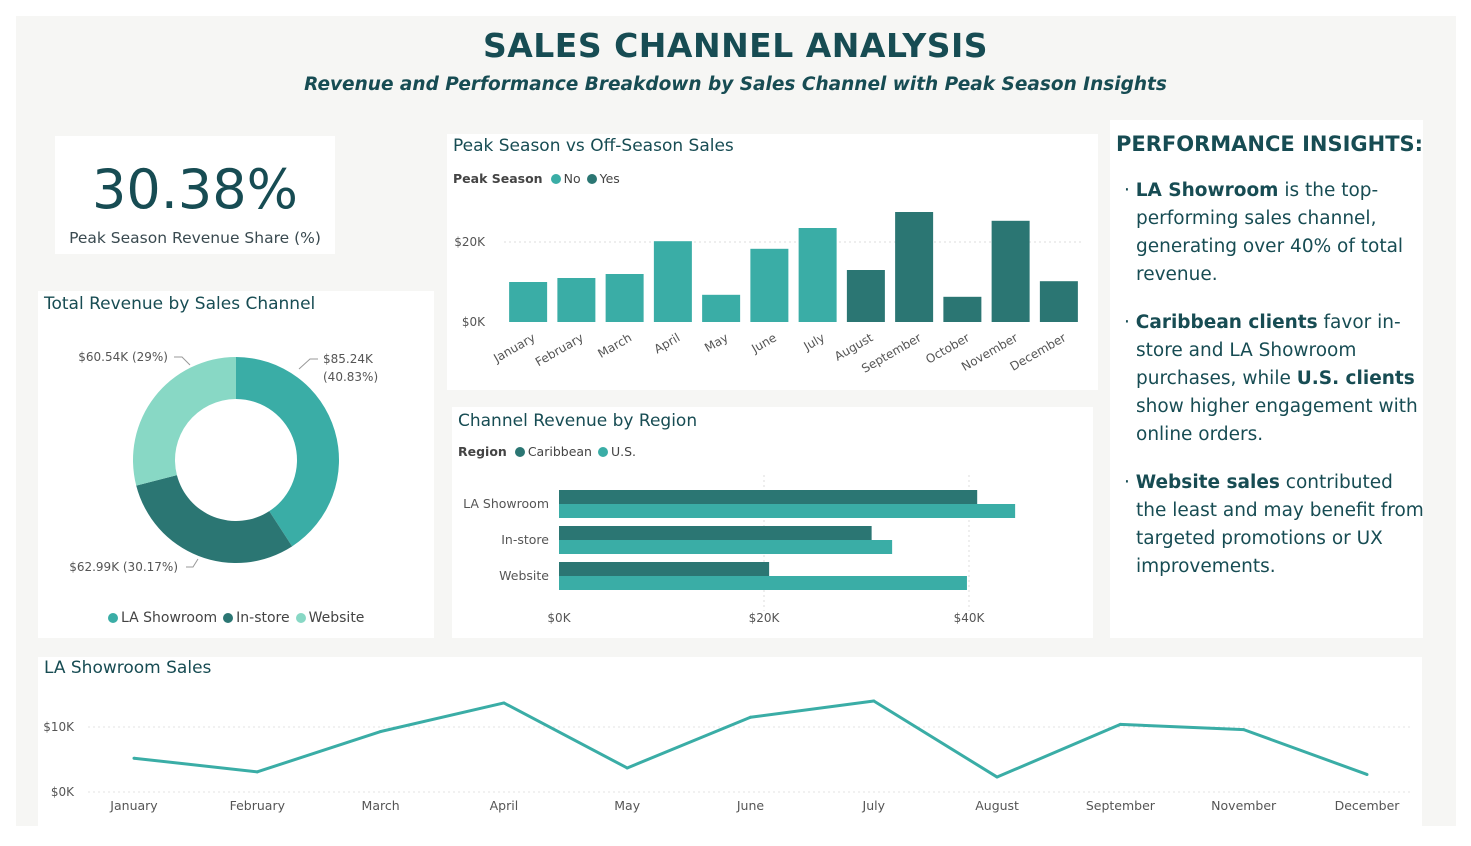 This screenshot has height=846, width=1471. Describe the element at coordinates (214, 519) in the screenshot. I see `donut-slice-in-store` at that location.